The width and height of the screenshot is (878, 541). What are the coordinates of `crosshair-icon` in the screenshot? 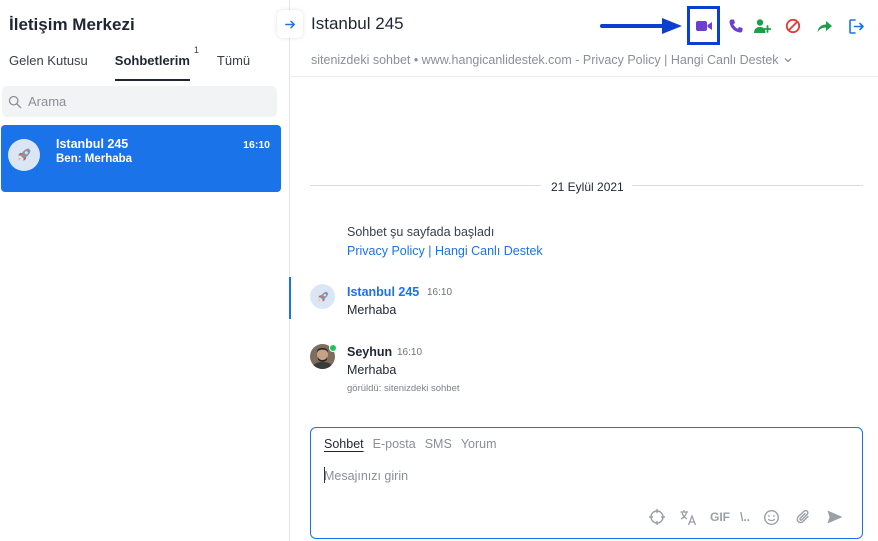 It's located at (656, 517).